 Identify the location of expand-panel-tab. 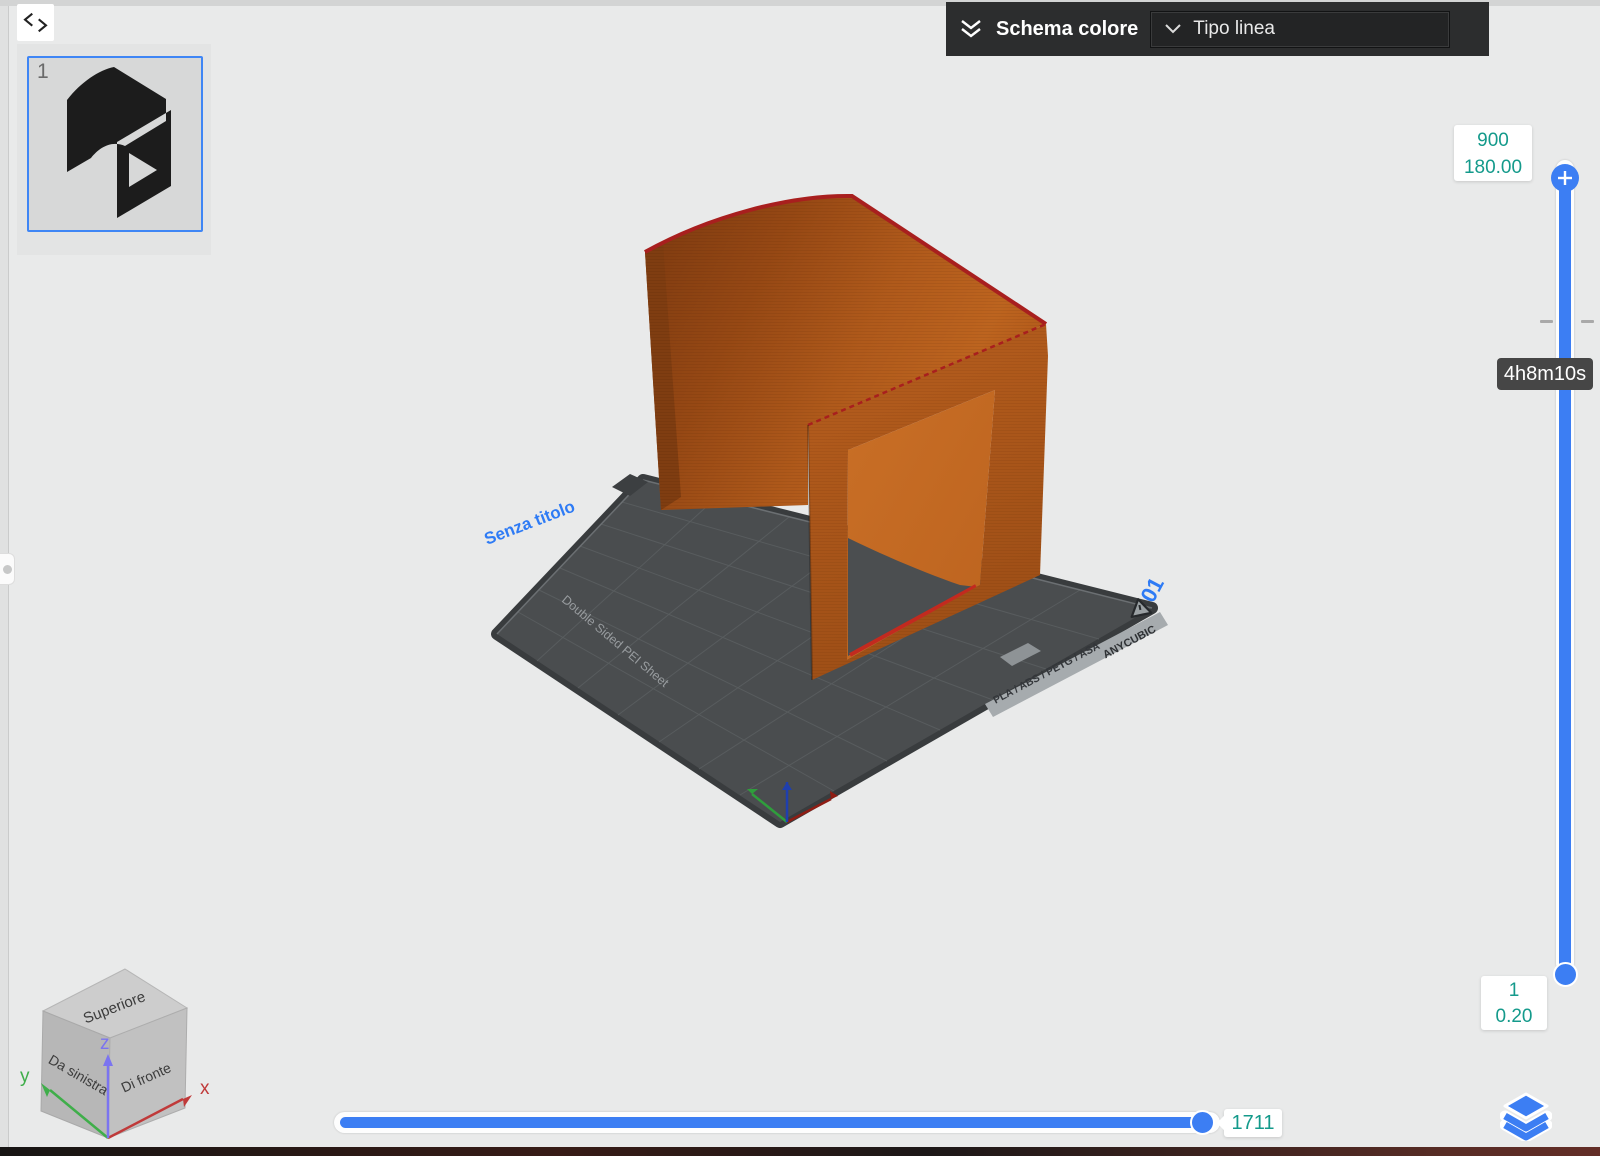
(7, 569).